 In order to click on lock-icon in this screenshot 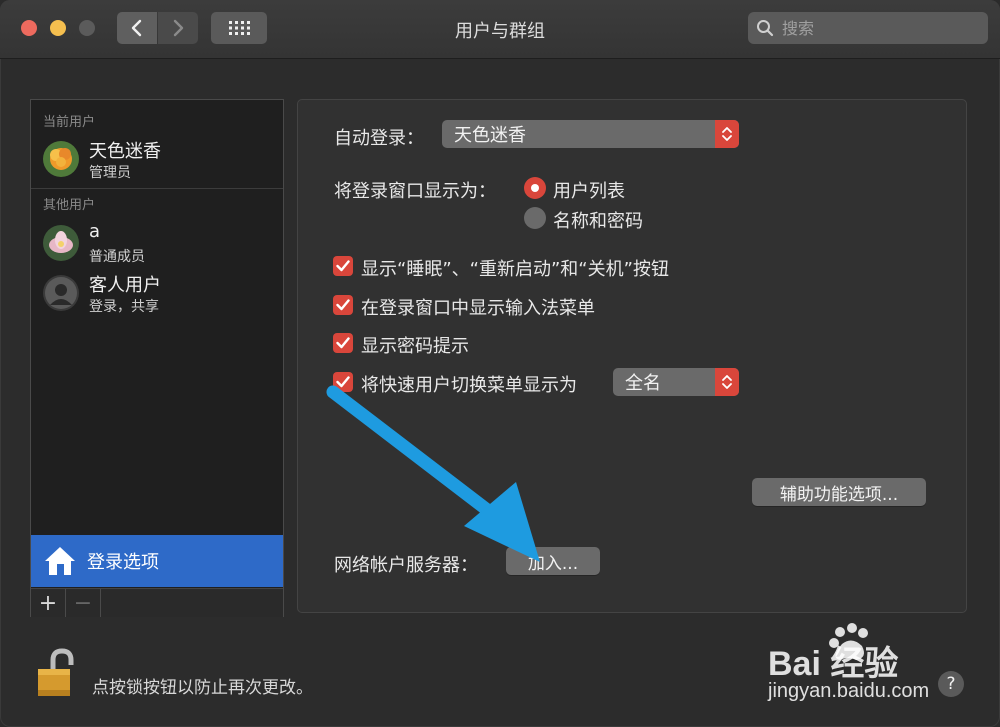, I will do `click(58, 673)`.